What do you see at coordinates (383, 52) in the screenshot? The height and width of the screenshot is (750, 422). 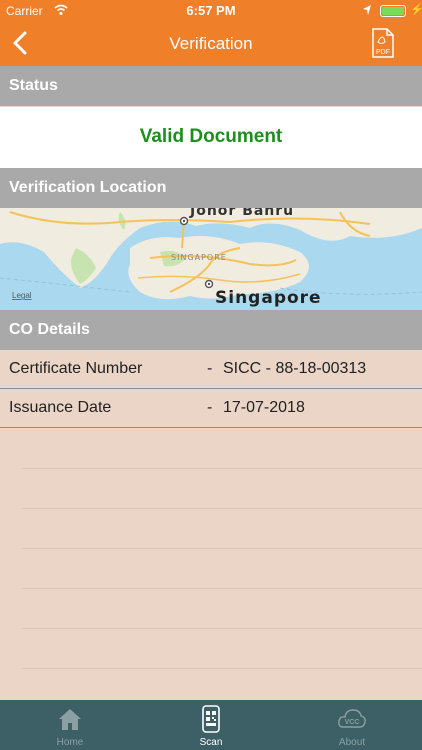 I see `pdf-label: PDF` at bounding box center [383, 52].